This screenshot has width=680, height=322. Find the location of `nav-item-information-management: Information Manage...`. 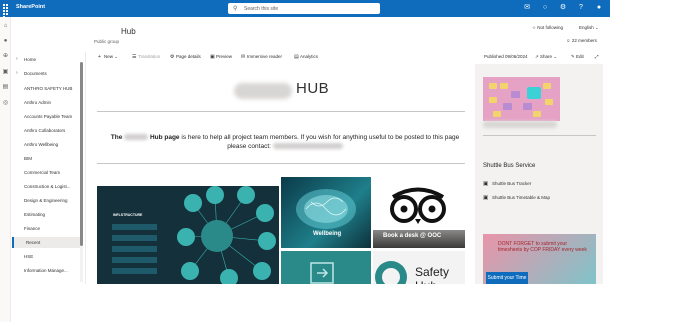

nav-item-information-management: Information Manage... is located at coordinates (46, 270).